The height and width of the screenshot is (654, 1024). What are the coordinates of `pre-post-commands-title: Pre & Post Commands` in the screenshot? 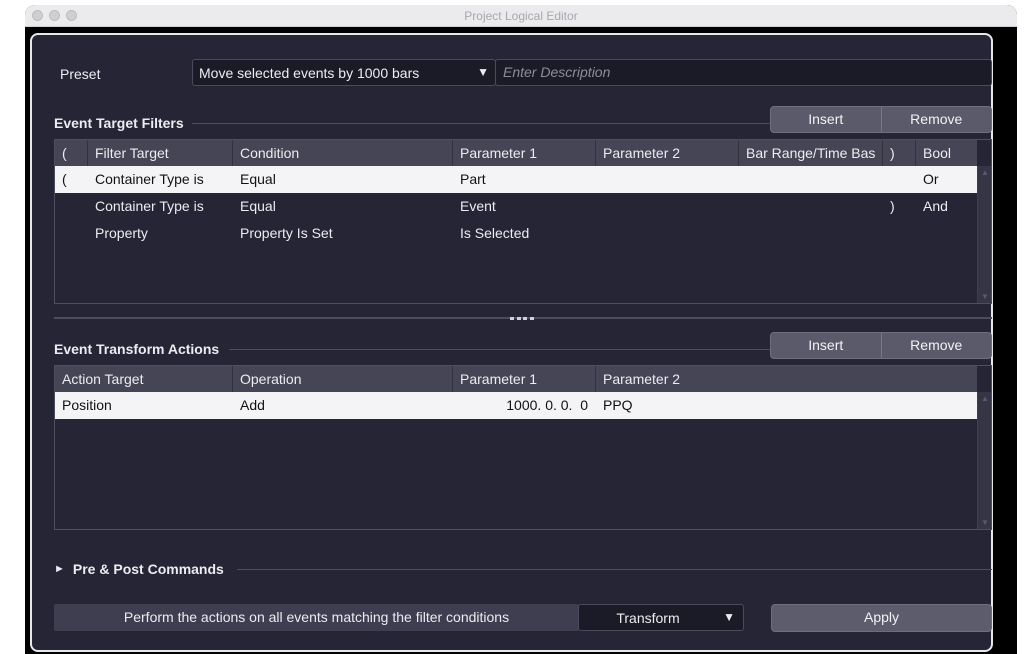 It's located at (148, 569).